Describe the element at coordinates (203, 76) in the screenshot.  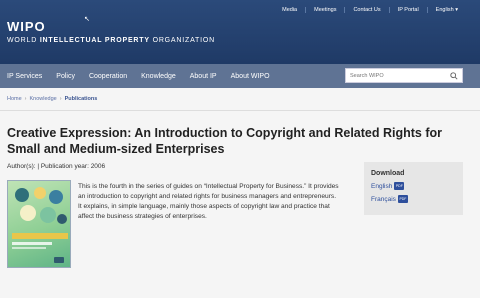
I see `nav-item-about-ip: About IP` at that location.